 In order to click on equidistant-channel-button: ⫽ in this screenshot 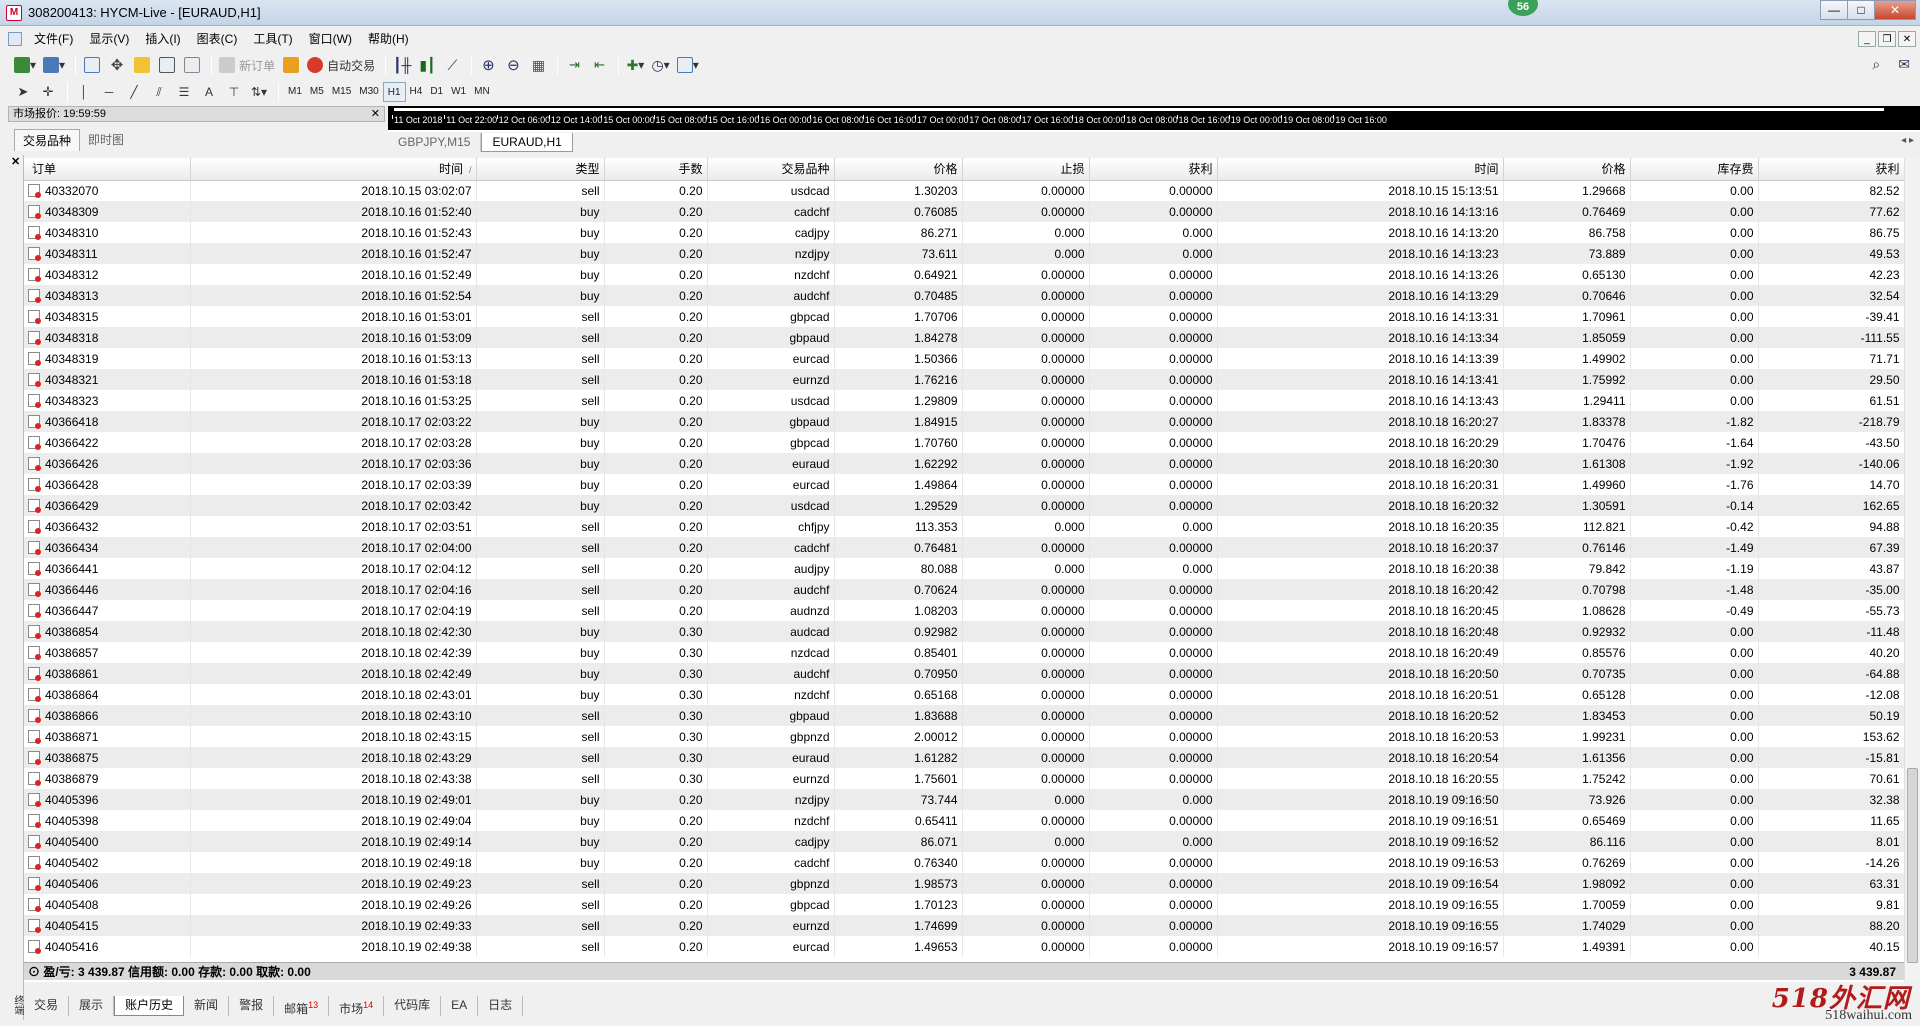, I will do `click(159, 92)`.